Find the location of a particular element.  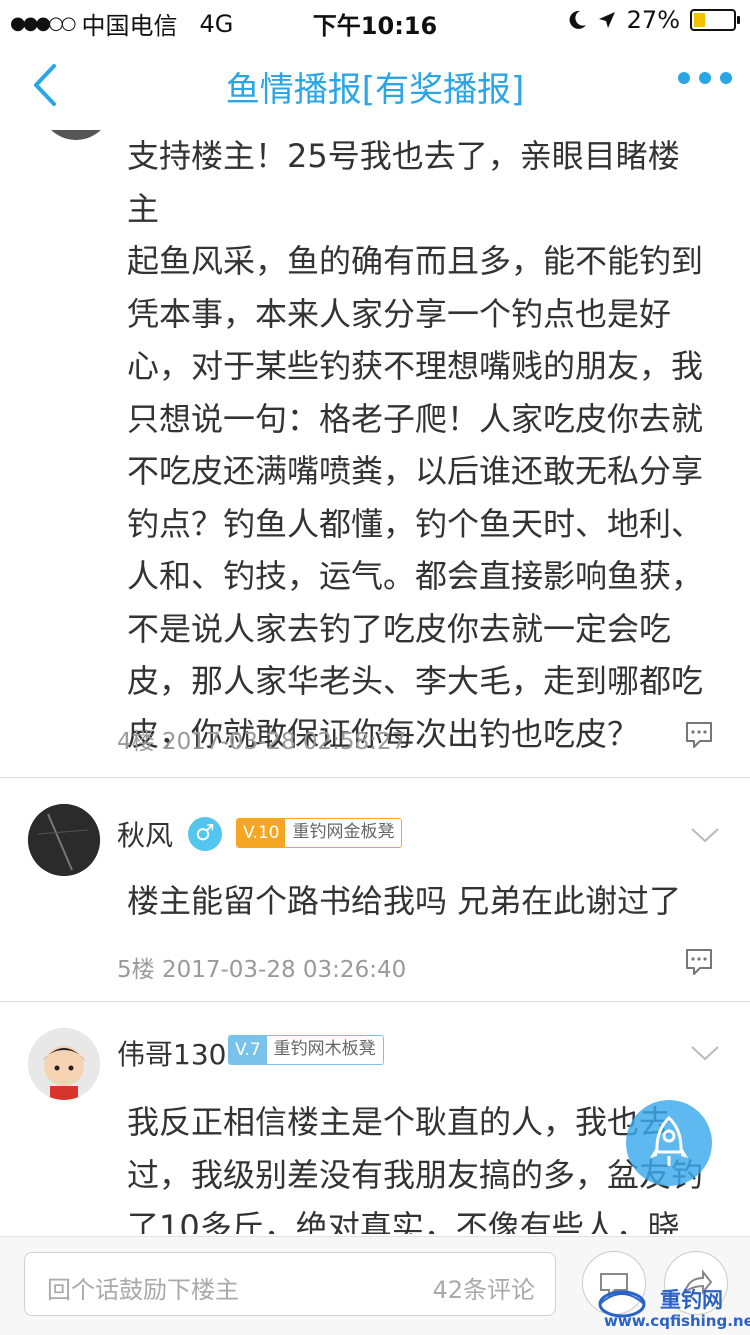

reply-line: 皮，那人家华老头、李大毛，走到哪都吃 is located at coordinates (415, 681).